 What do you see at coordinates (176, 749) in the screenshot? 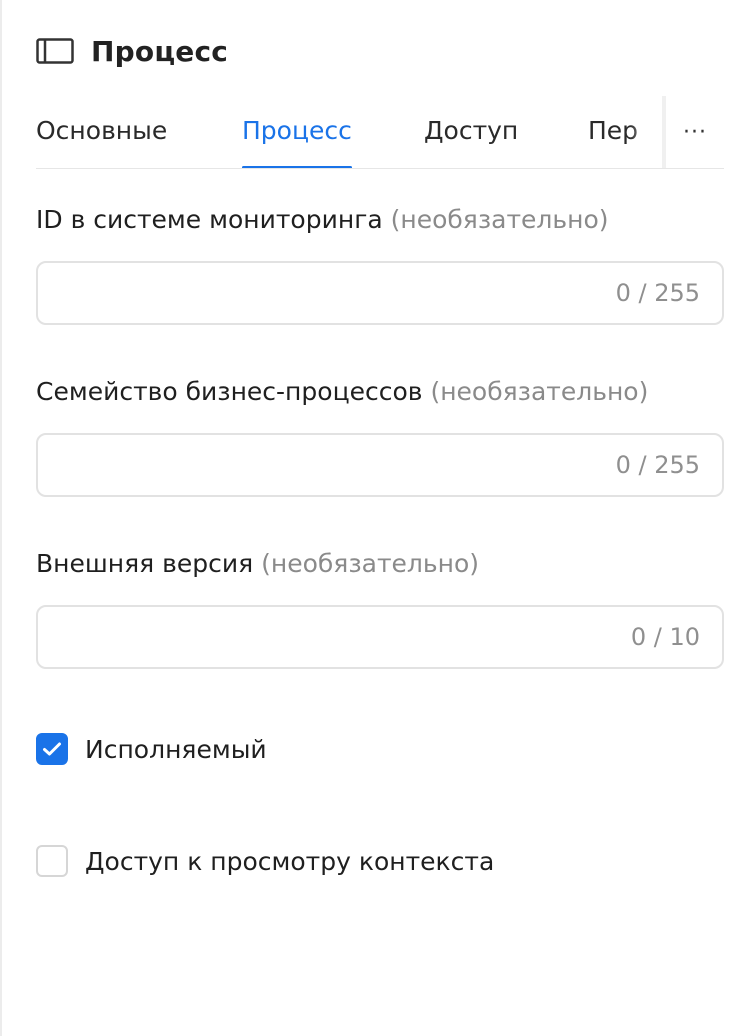
I see `checkbox-label: Исполняемый` at bounding box center [176, 749].